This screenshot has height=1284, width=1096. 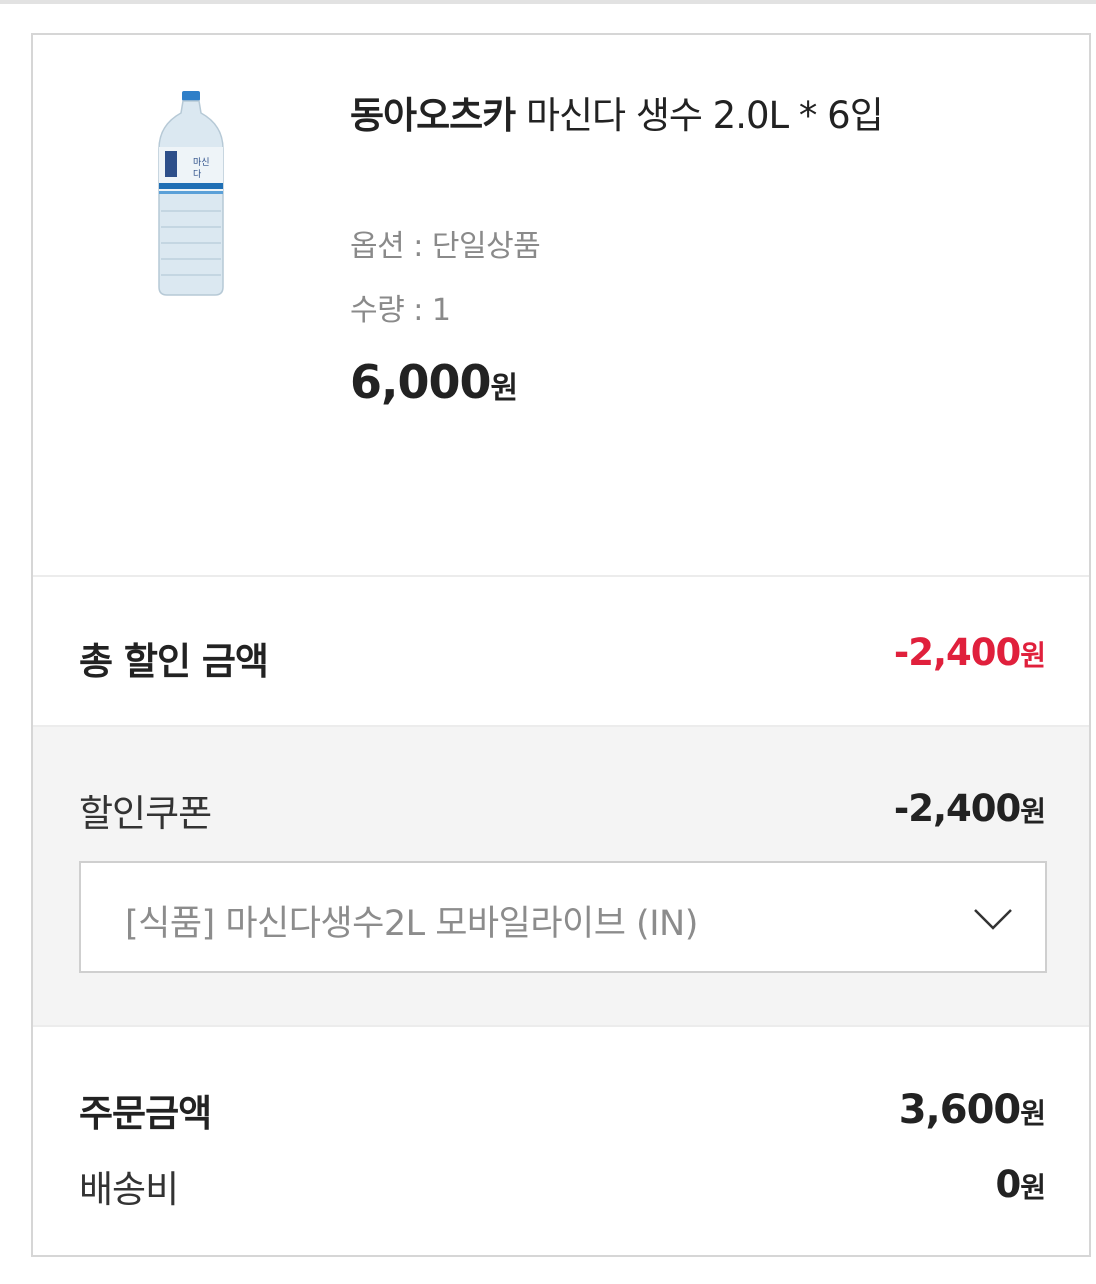 I want to click on shipping-fee-value: 0원, so click(x=1020, y=1184).